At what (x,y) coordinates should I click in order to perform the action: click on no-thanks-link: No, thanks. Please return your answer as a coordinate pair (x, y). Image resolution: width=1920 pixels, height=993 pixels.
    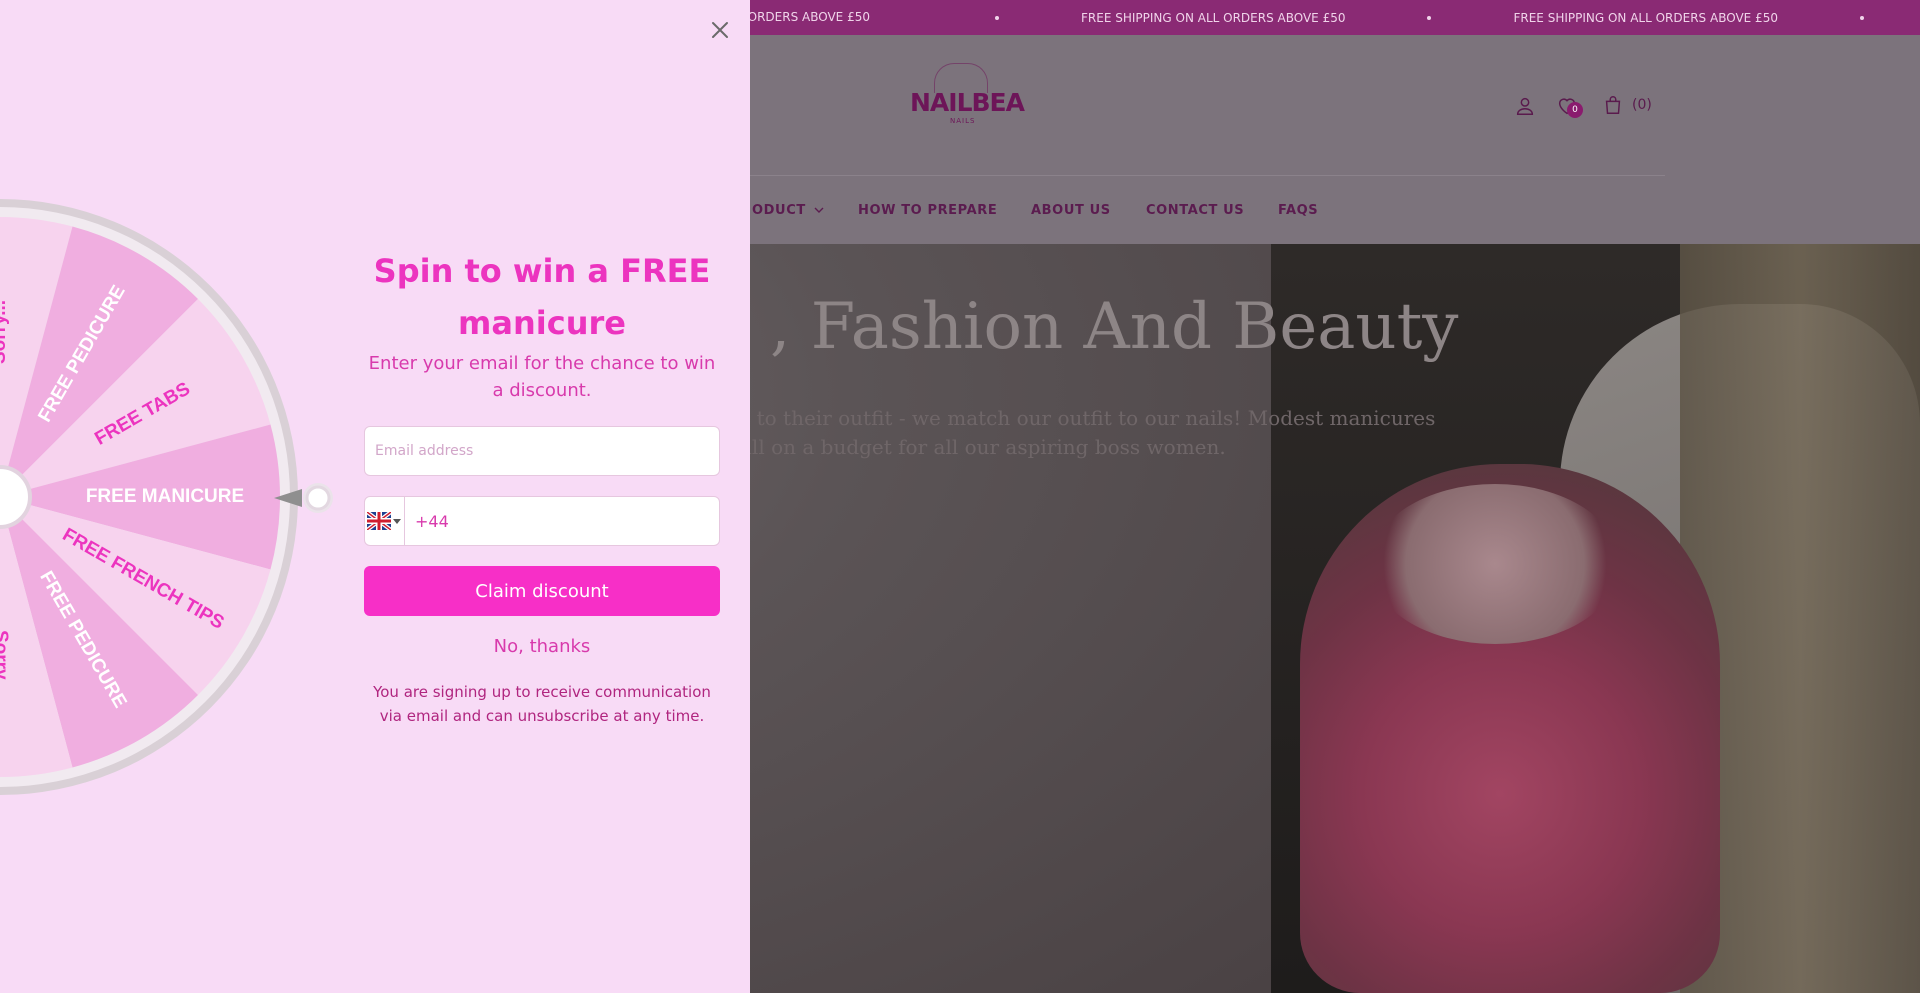
    Looking at the image, I should click on (542, 646).